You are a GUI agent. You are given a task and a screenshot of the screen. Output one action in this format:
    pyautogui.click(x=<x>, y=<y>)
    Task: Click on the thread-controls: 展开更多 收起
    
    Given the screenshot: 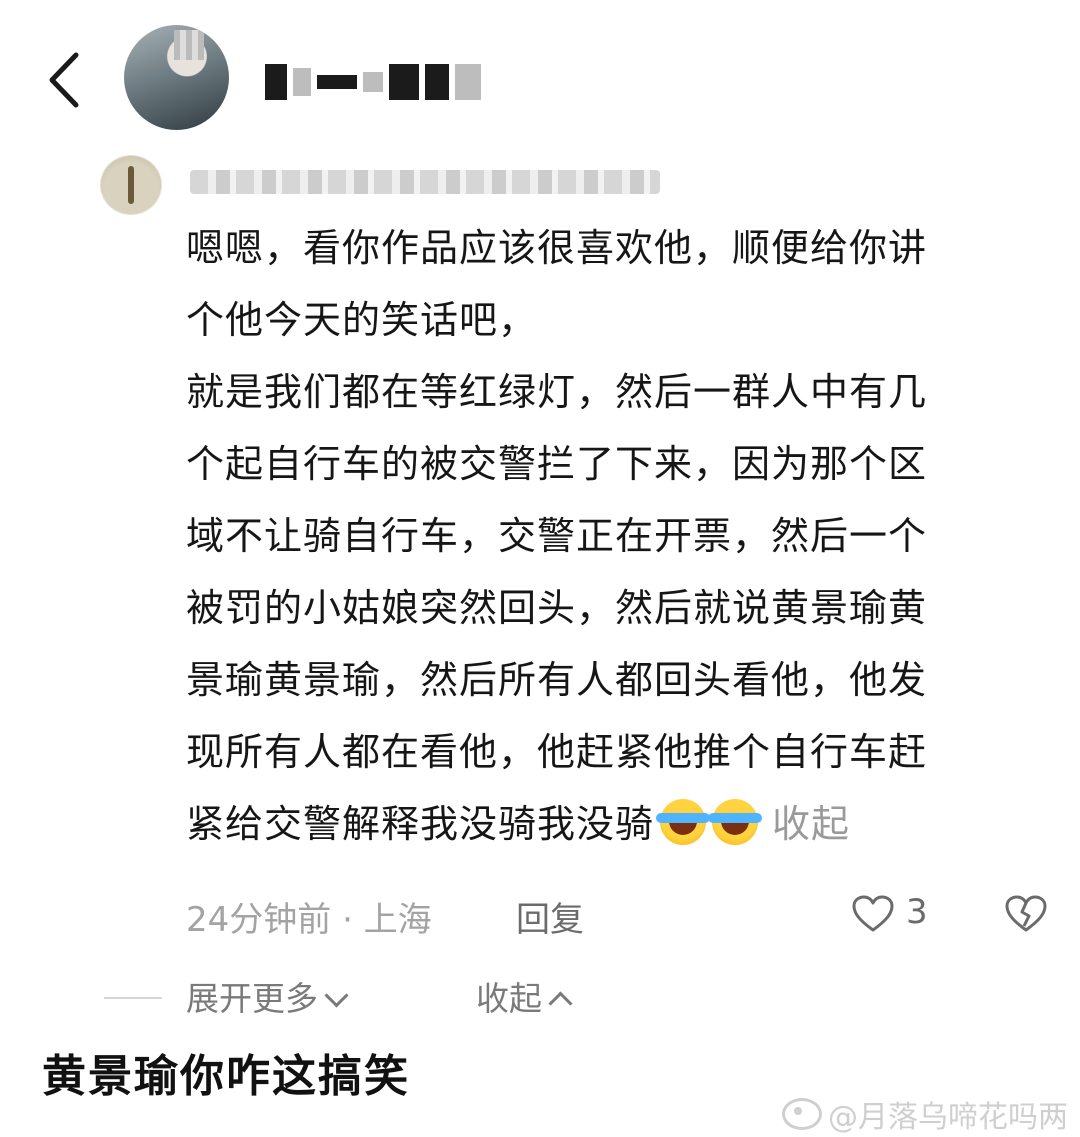 What is the action you would take?
    pyautogui.click(x=540, y=997)
    